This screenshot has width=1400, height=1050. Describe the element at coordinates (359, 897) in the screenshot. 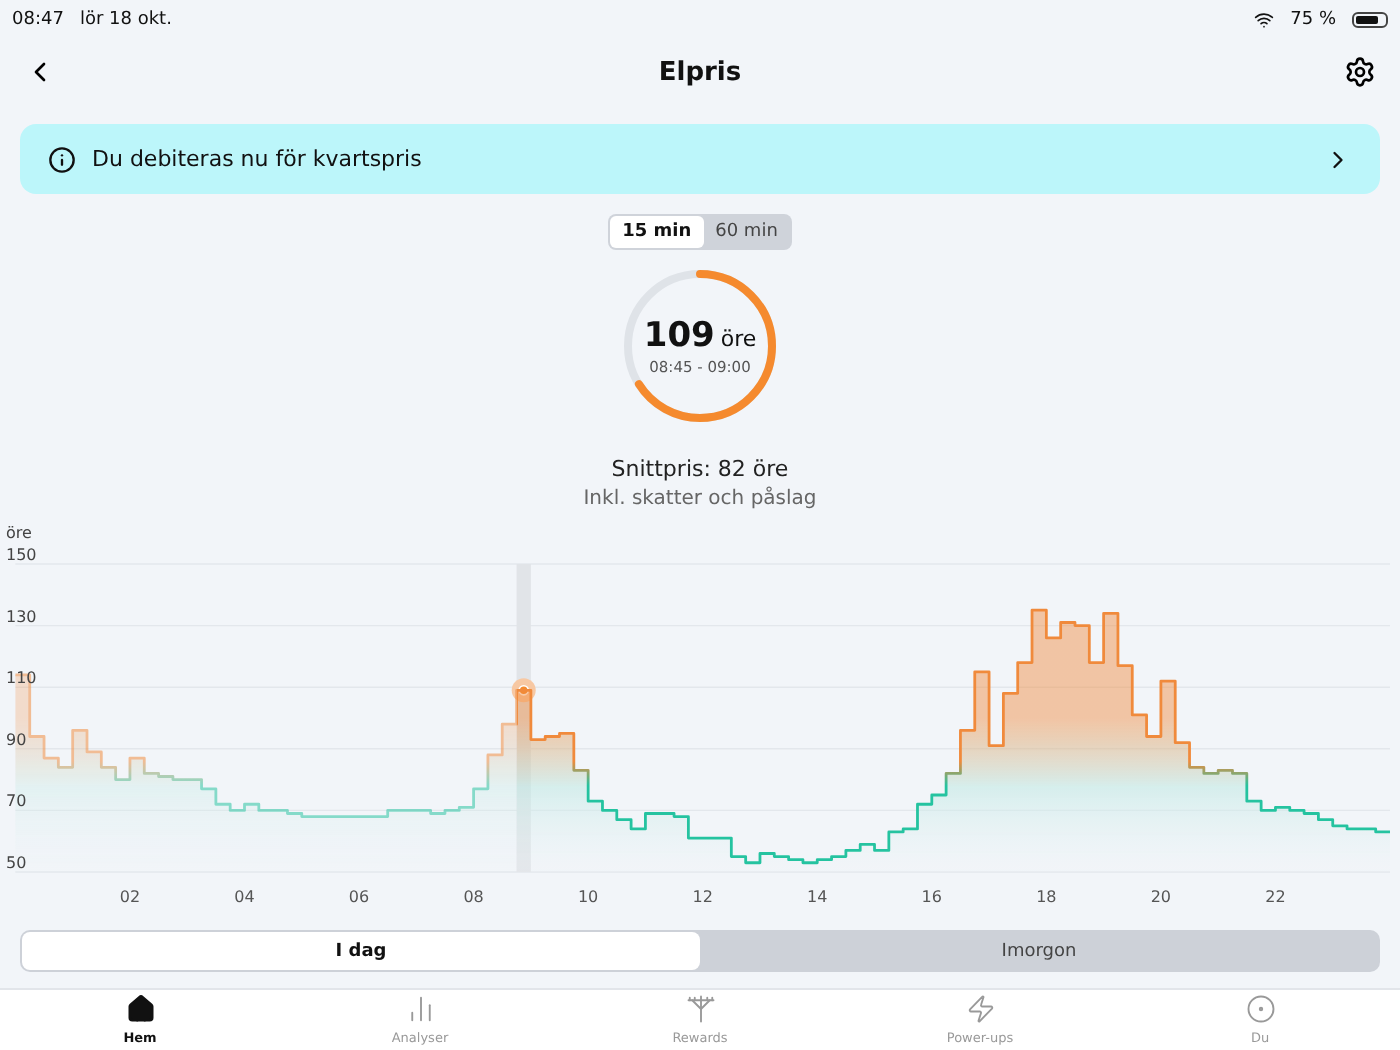

I see `axis-tick-label: 06` at that location.